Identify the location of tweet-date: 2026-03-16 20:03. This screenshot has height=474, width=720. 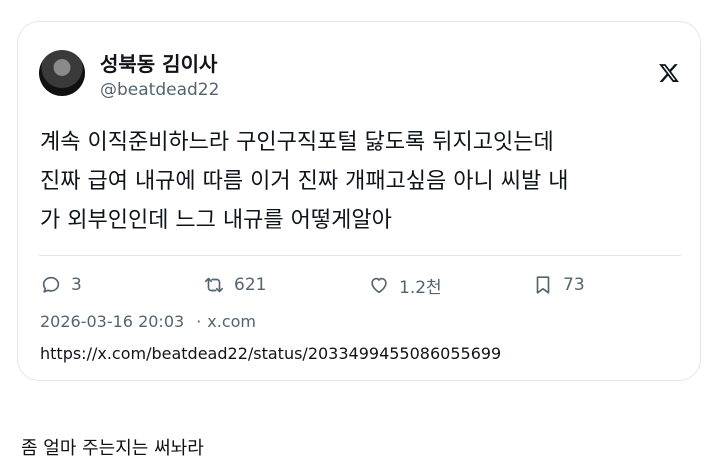
(112, 321).